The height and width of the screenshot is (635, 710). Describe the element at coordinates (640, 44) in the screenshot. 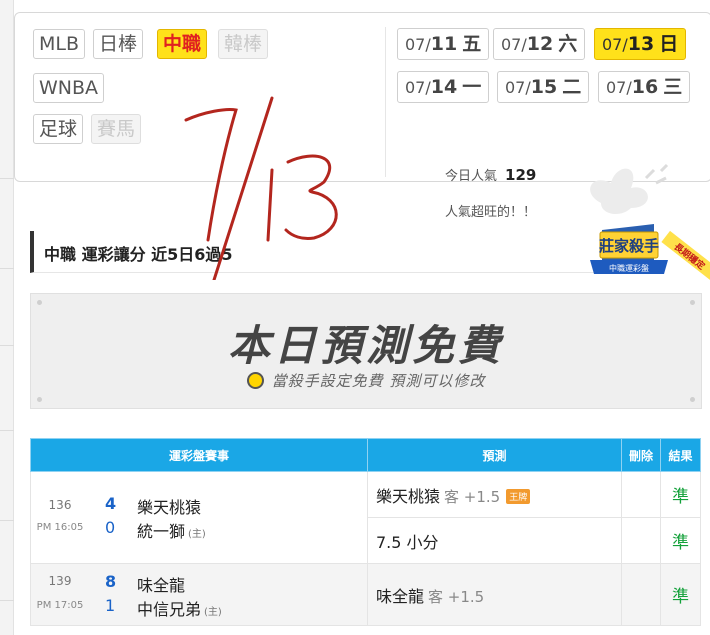

I see `date-tab-0713: 07/13 日` at that location.